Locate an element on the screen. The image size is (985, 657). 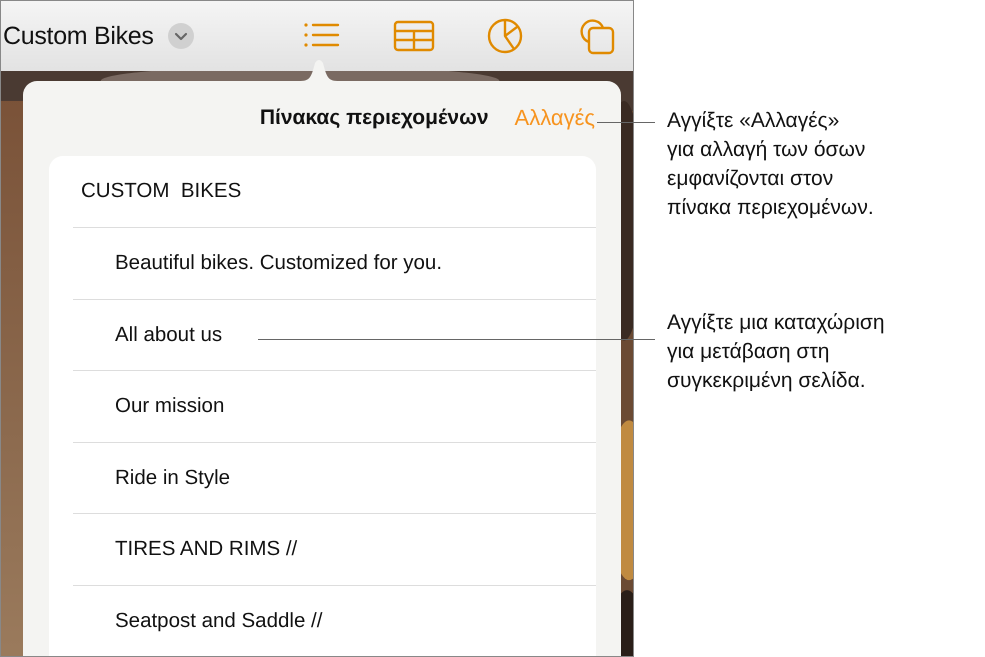
chevron-down-icon is located at coordinates (181, 36).